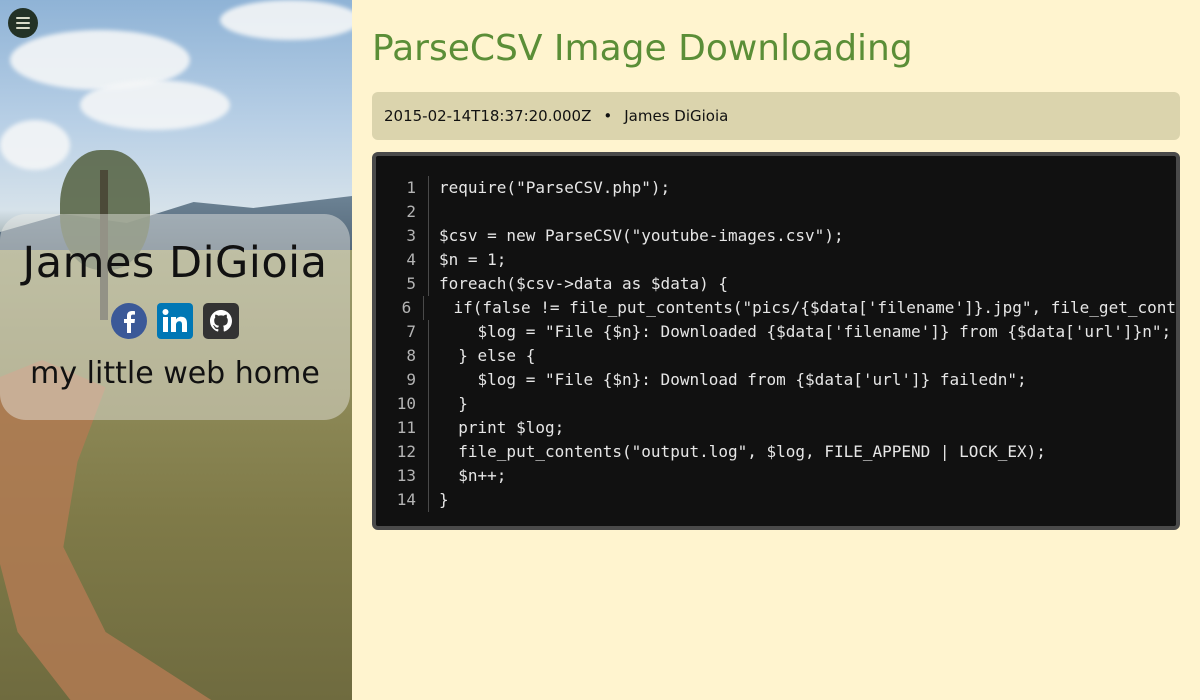 Image resolution: width=1200 pixels, height=700 pixels. What do you see at coordinates (402, 500) in the screenshot?
I see `line-number: 14` at bounding box center [402, 500].